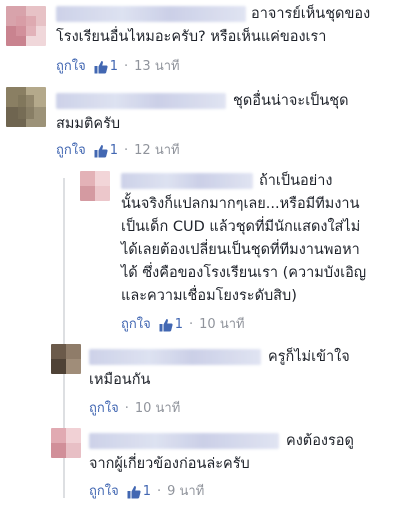 This screenshot has height=507, width=400. I want to click on timestamp: 13 นาที, so click(156, 67).